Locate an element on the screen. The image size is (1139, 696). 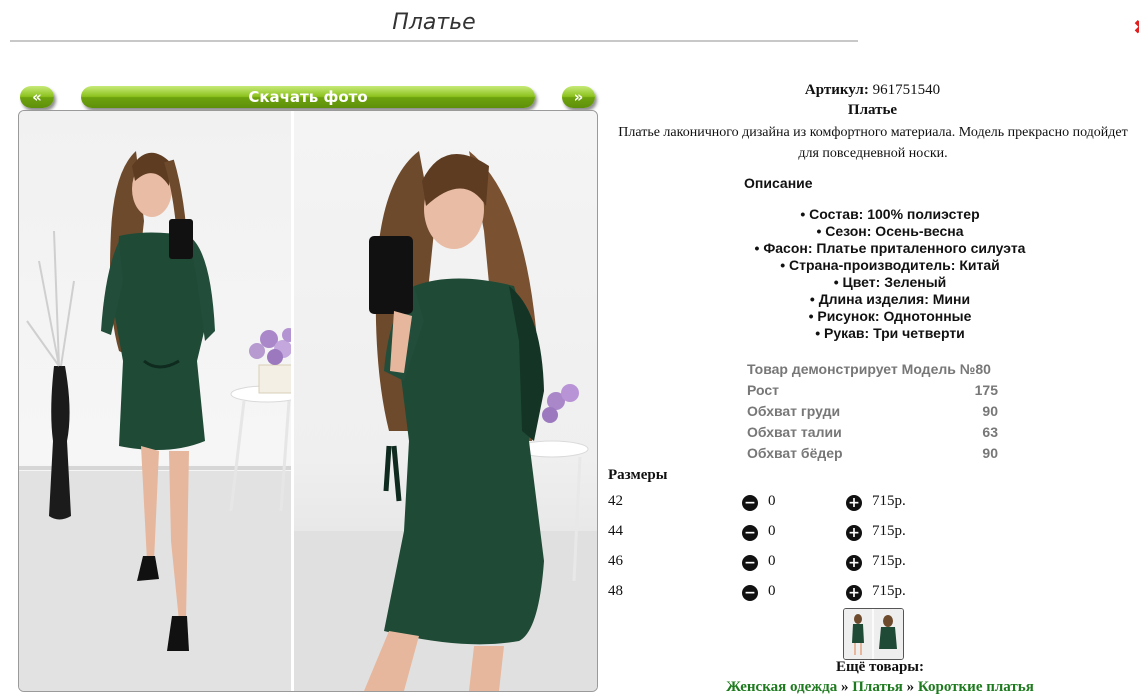
table-row: Рост 175 is located at coordinates (872, 389).